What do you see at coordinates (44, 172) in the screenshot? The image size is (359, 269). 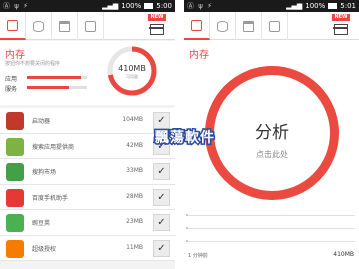 I see `app-name: 搜狗市场` at bounding box center [44, 172].